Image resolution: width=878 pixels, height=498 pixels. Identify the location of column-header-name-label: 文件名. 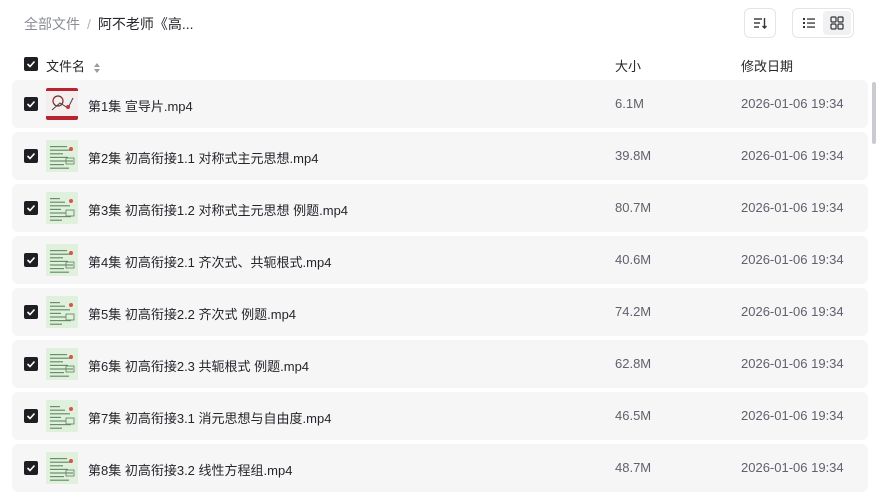
(66, 66).